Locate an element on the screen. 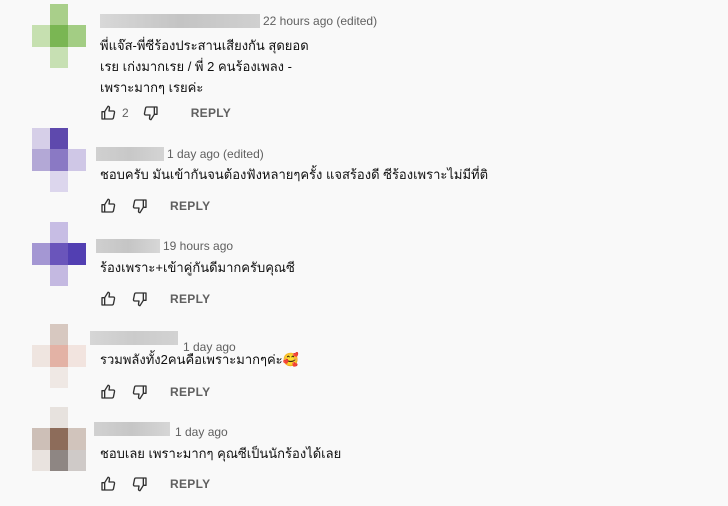  timestamp: 1 day ago (edited) is located at coordinates (215, 154).